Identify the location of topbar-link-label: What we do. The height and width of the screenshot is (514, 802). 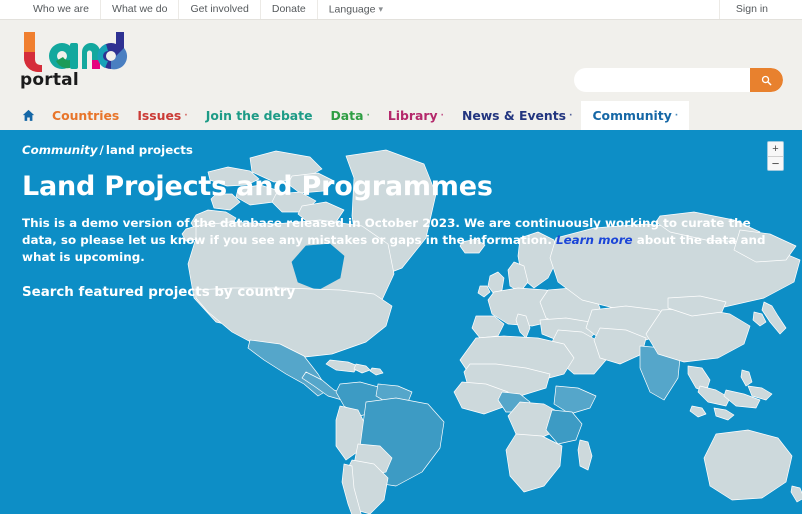
(140, 9).